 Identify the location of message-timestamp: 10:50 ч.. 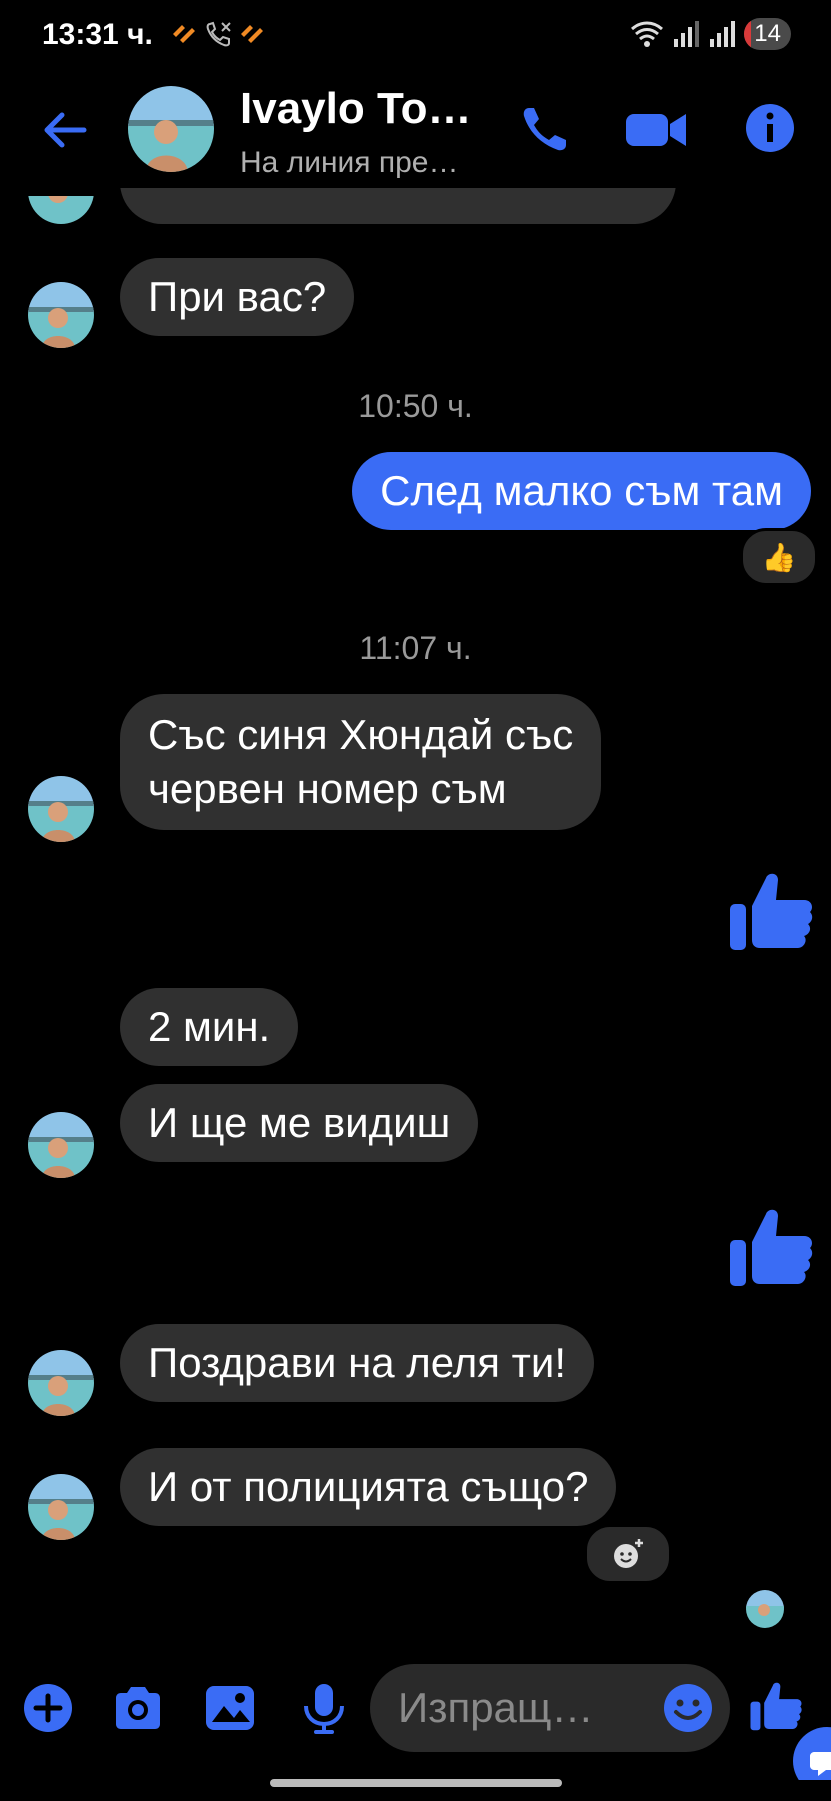
(415, 406).